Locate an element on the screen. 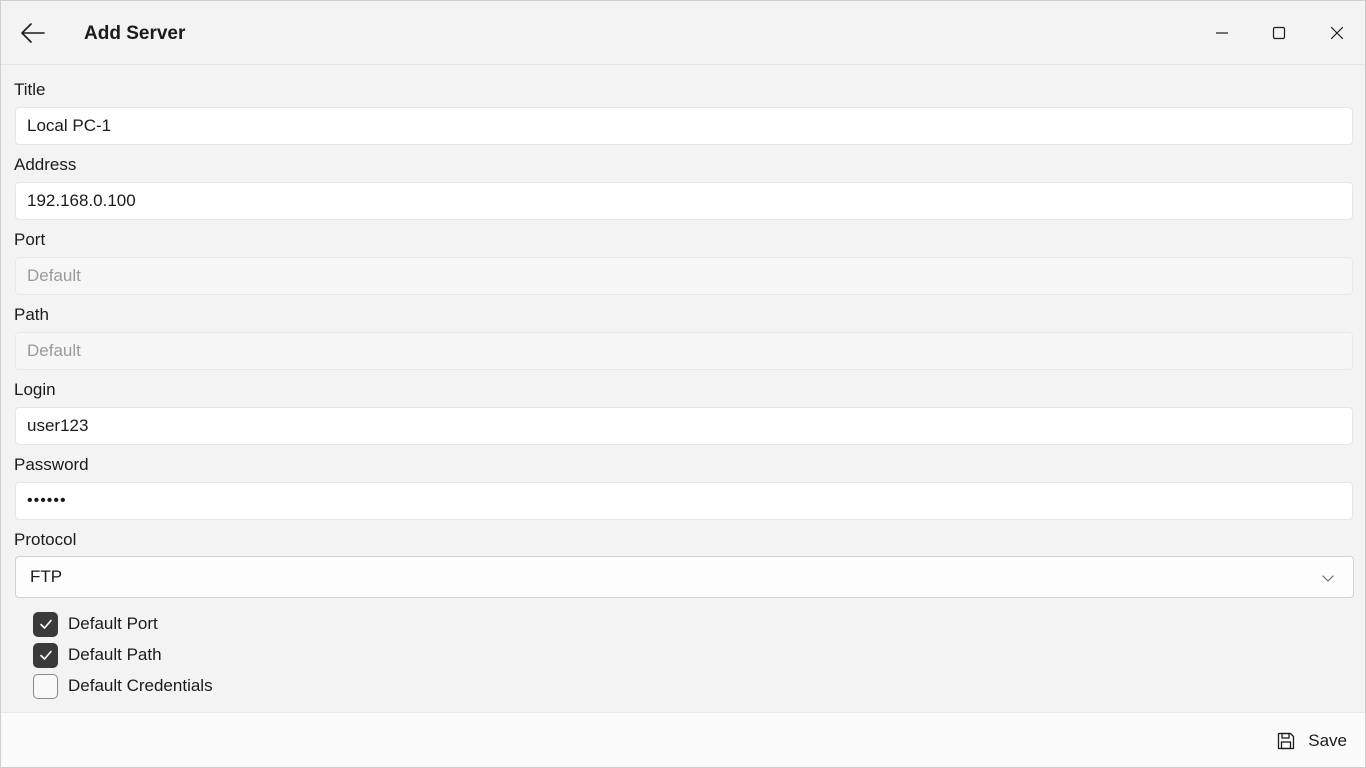 The image size is (1366, 768). close-icon is located at coordinates (1337, 33).